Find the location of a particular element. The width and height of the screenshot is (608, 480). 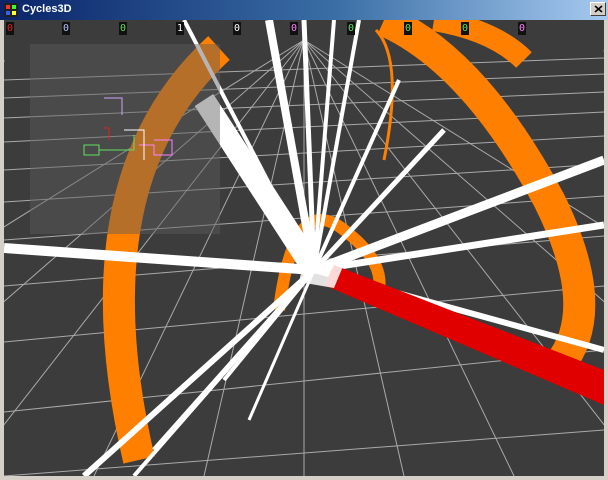

player-score: 1 is located at coordinates (180, 28).